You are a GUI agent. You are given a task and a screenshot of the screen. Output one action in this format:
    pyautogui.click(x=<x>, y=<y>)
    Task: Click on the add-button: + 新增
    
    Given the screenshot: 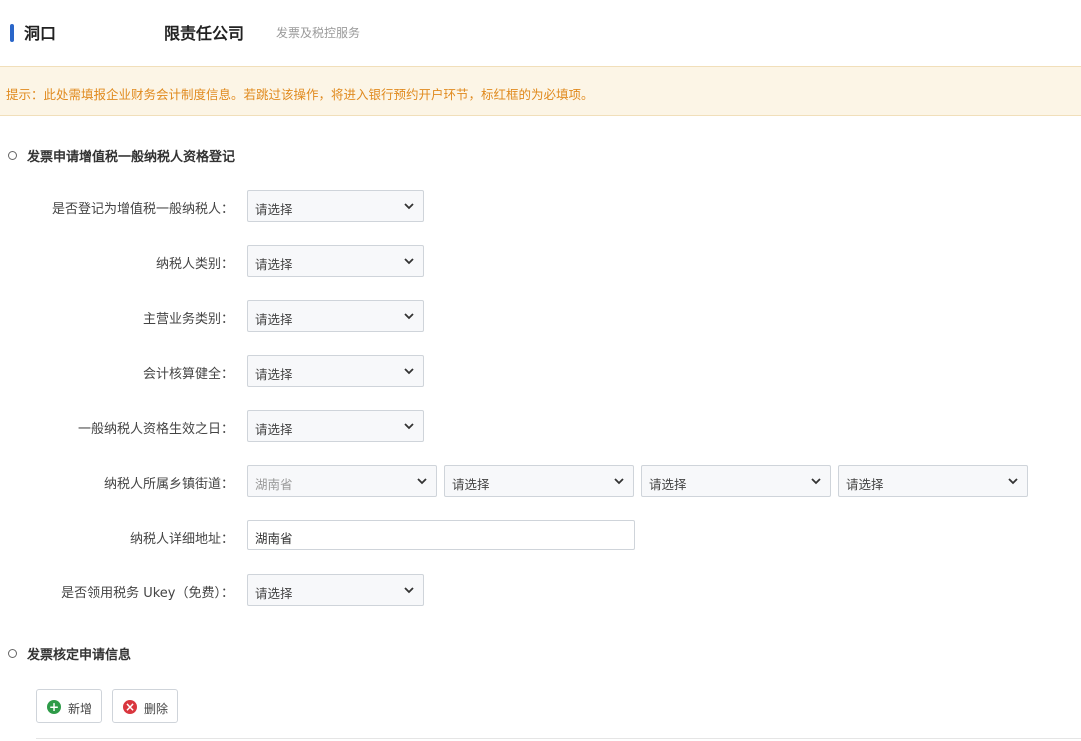 What is the action you would take?
    pyautogui.click(x=69, y=706)
    